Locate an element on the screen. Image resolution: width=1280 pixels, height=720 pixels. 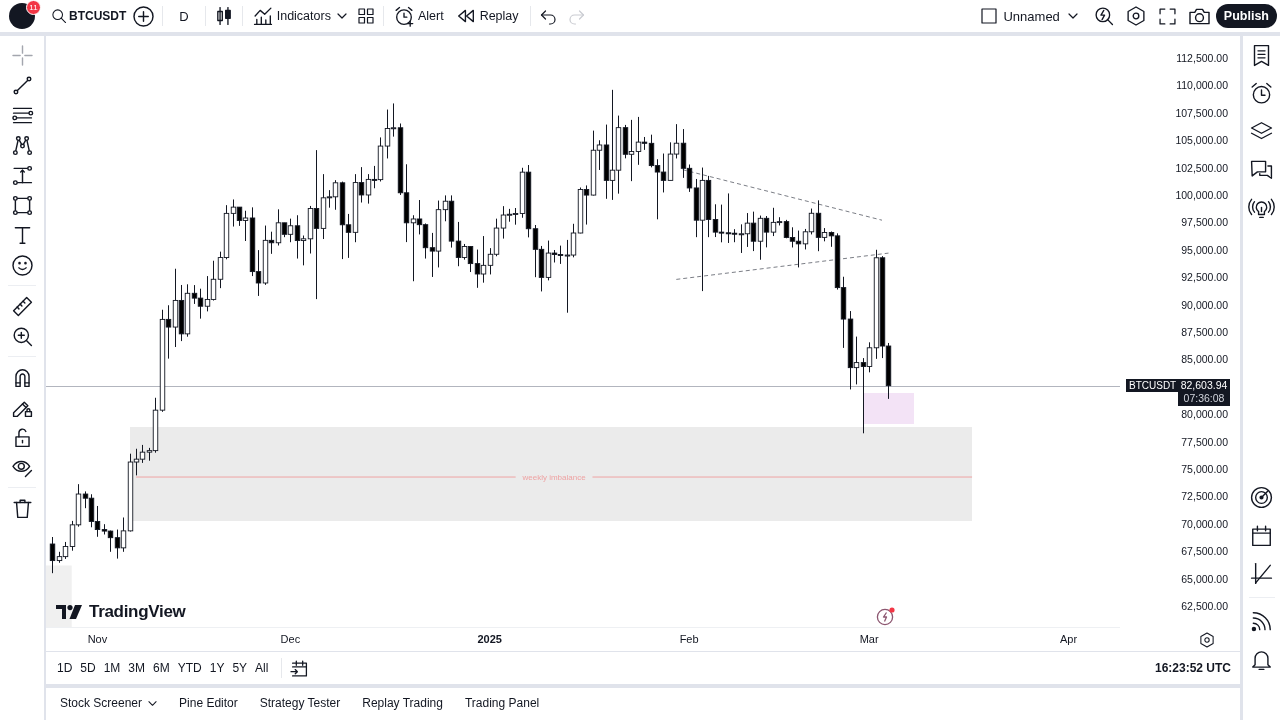
rectangle-icon is located at coordinates (22, 205).